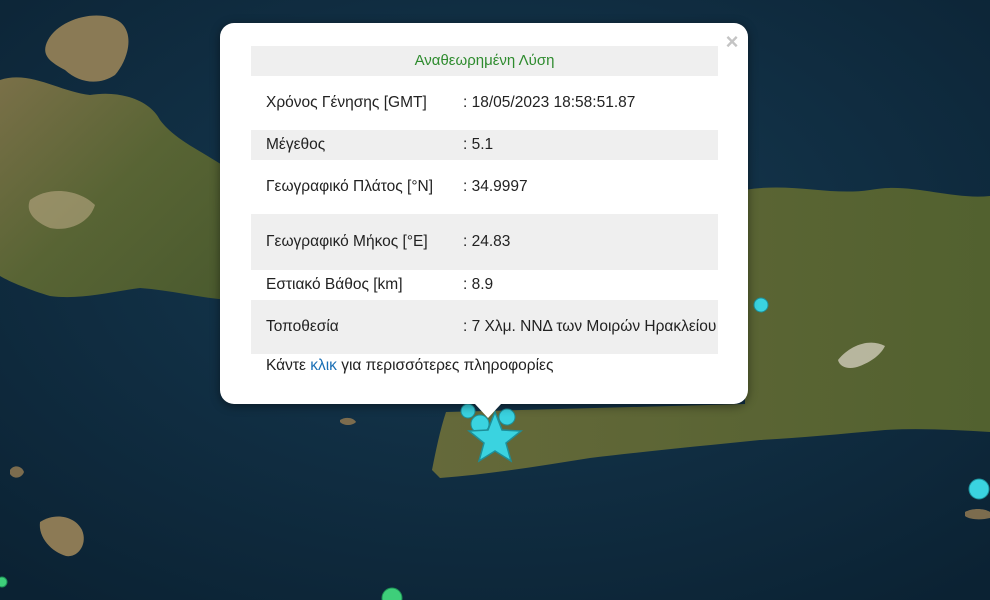 Image resolution: width=990 pixels, height=600 pixels. I want to click on row-label: Γεωγραφικό Πλάτος [°N], so click(350, 186).